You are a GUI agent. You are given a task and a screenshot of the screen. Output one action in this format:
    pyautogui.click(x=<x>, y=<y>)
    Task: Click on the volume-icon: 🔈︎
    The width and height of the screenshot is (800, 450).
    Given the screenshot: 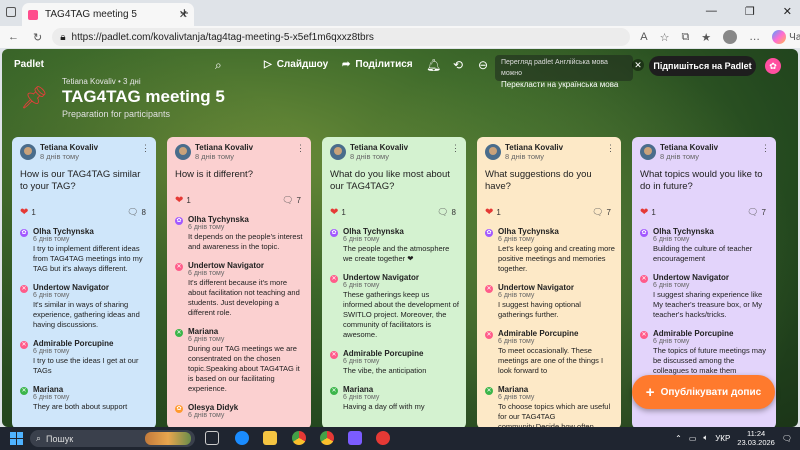 What is the action you would take?
    pyautogui.click(x=705, y=438)
    